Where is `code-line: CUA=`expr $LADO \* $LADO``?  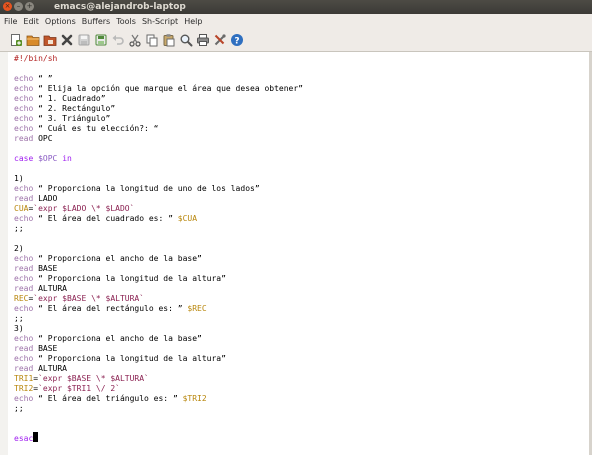 code-line: CUA=`expr $LADO \* $LADO` is located at coordinates (74, 209).